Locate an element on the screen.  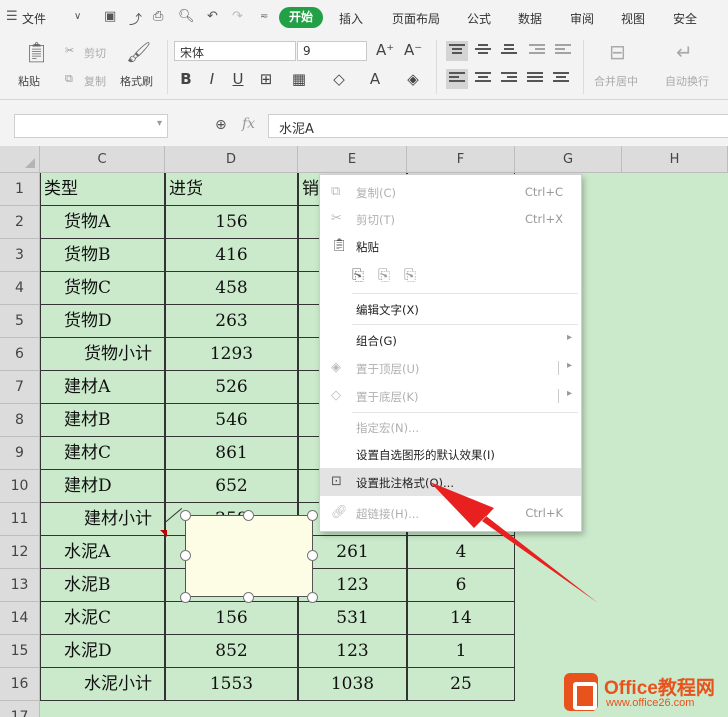
table-cell: 526 is located at coordinates (231, 387).